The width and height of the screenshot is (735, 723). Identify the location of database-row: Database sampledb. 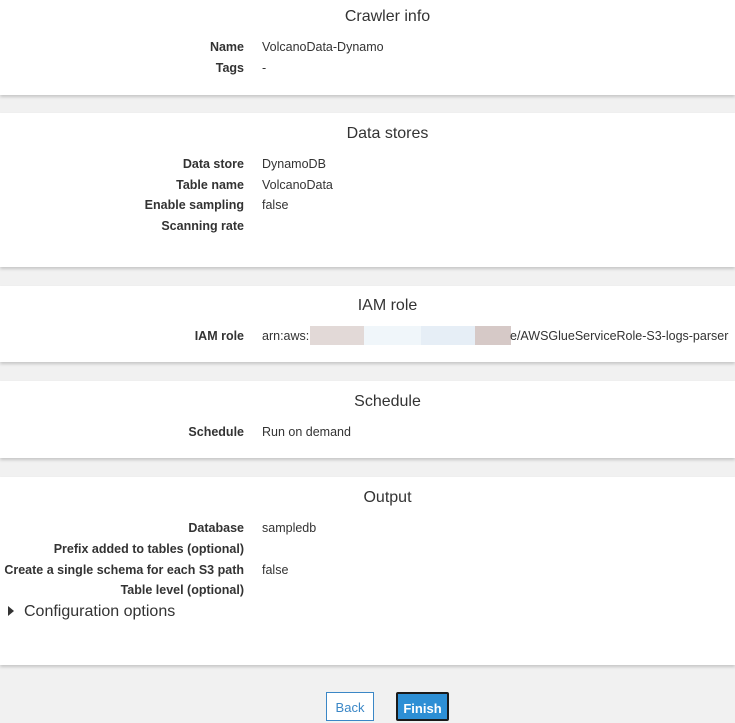
(367, 528).